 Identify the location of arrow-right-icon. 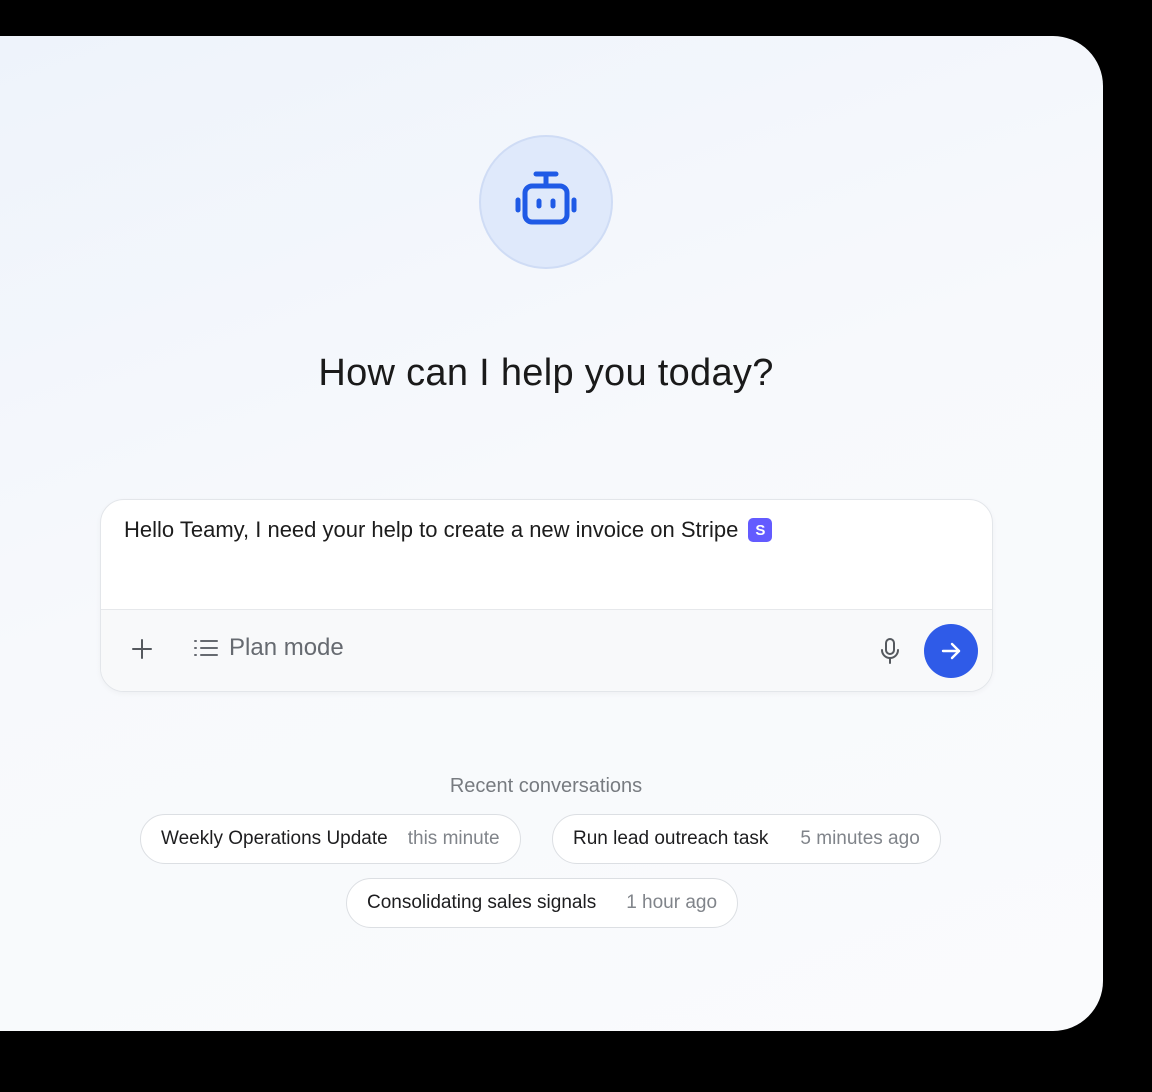
(951, 651).